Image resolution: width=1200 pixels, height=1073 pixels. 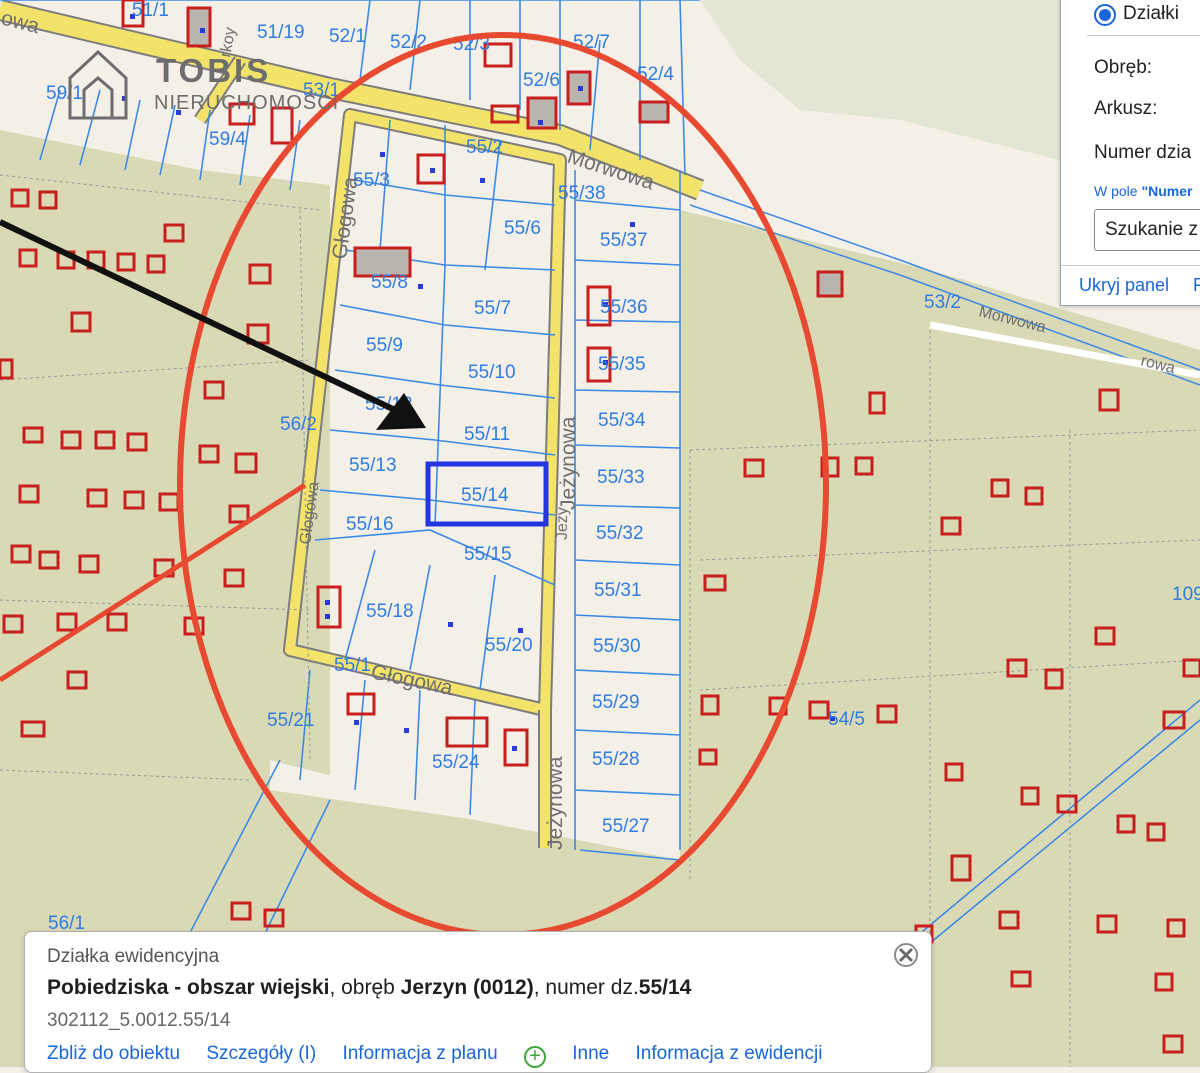 I want to click on tobis-logo: TOBIS NIERUCHOMOŚCI, so click(x=211, y=88).